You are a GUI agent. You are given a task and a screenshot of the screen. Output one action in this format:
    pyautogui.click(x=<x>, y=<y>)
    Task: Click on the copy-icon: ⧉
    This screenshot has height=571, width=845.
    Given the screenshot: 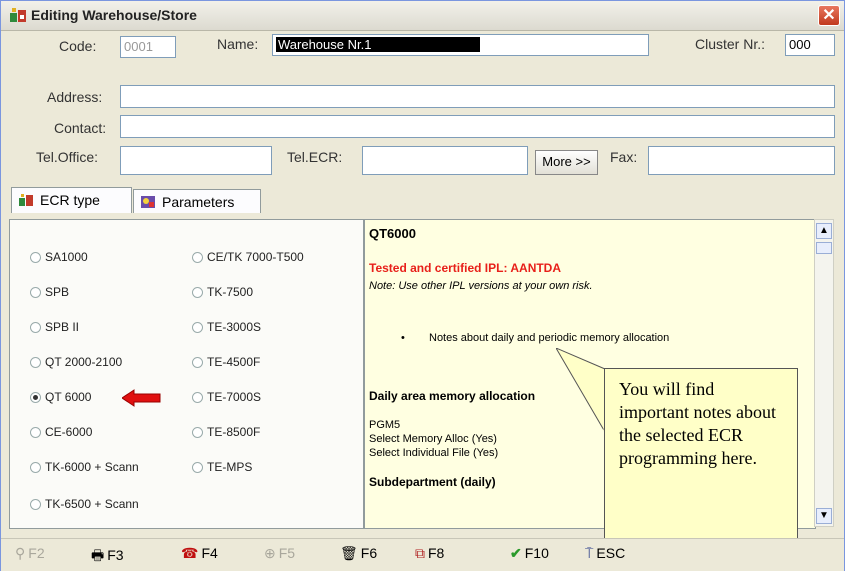 What is the action you would take?
    pyautogui.click(x=420, y=553)
    